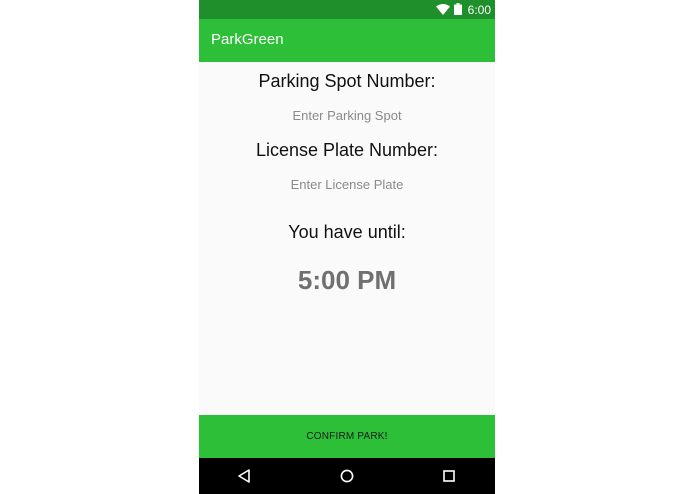 The image size is (695, 494). I want to click on expiry-label: You have until:, so click(347, 232).